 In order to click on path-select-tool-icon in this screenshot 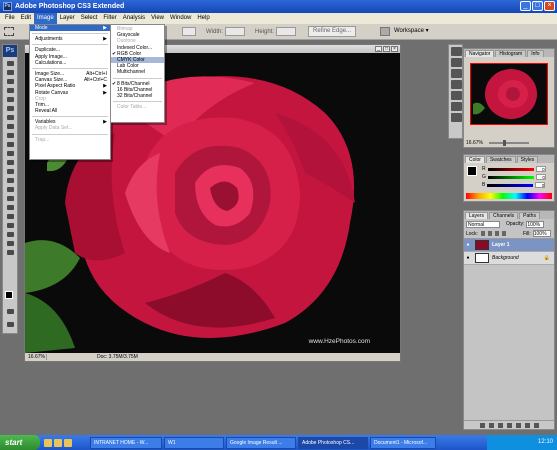, I will do `click(10, 207)`.